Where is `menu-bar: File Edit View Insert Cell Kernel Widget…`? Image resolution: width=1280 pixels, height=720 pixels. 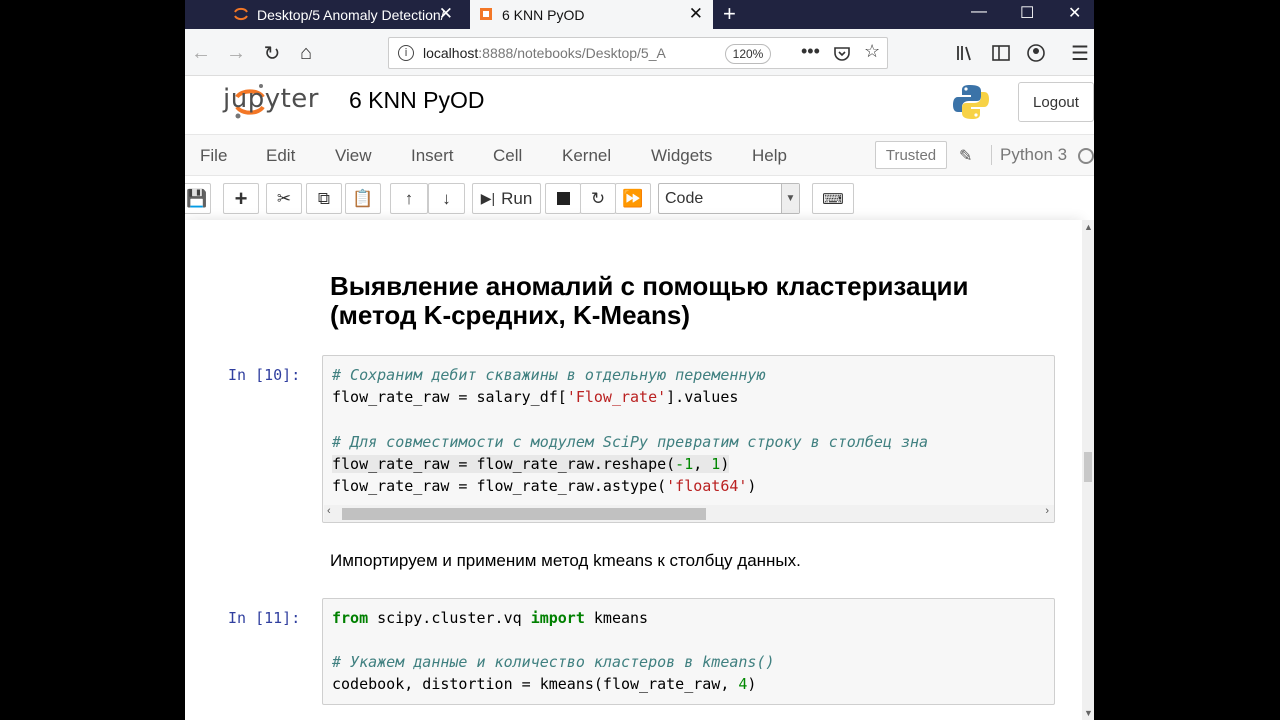 menu-bar: File Edit View Insert Cell Kernel Widget… is located at coordinates (639, 155).